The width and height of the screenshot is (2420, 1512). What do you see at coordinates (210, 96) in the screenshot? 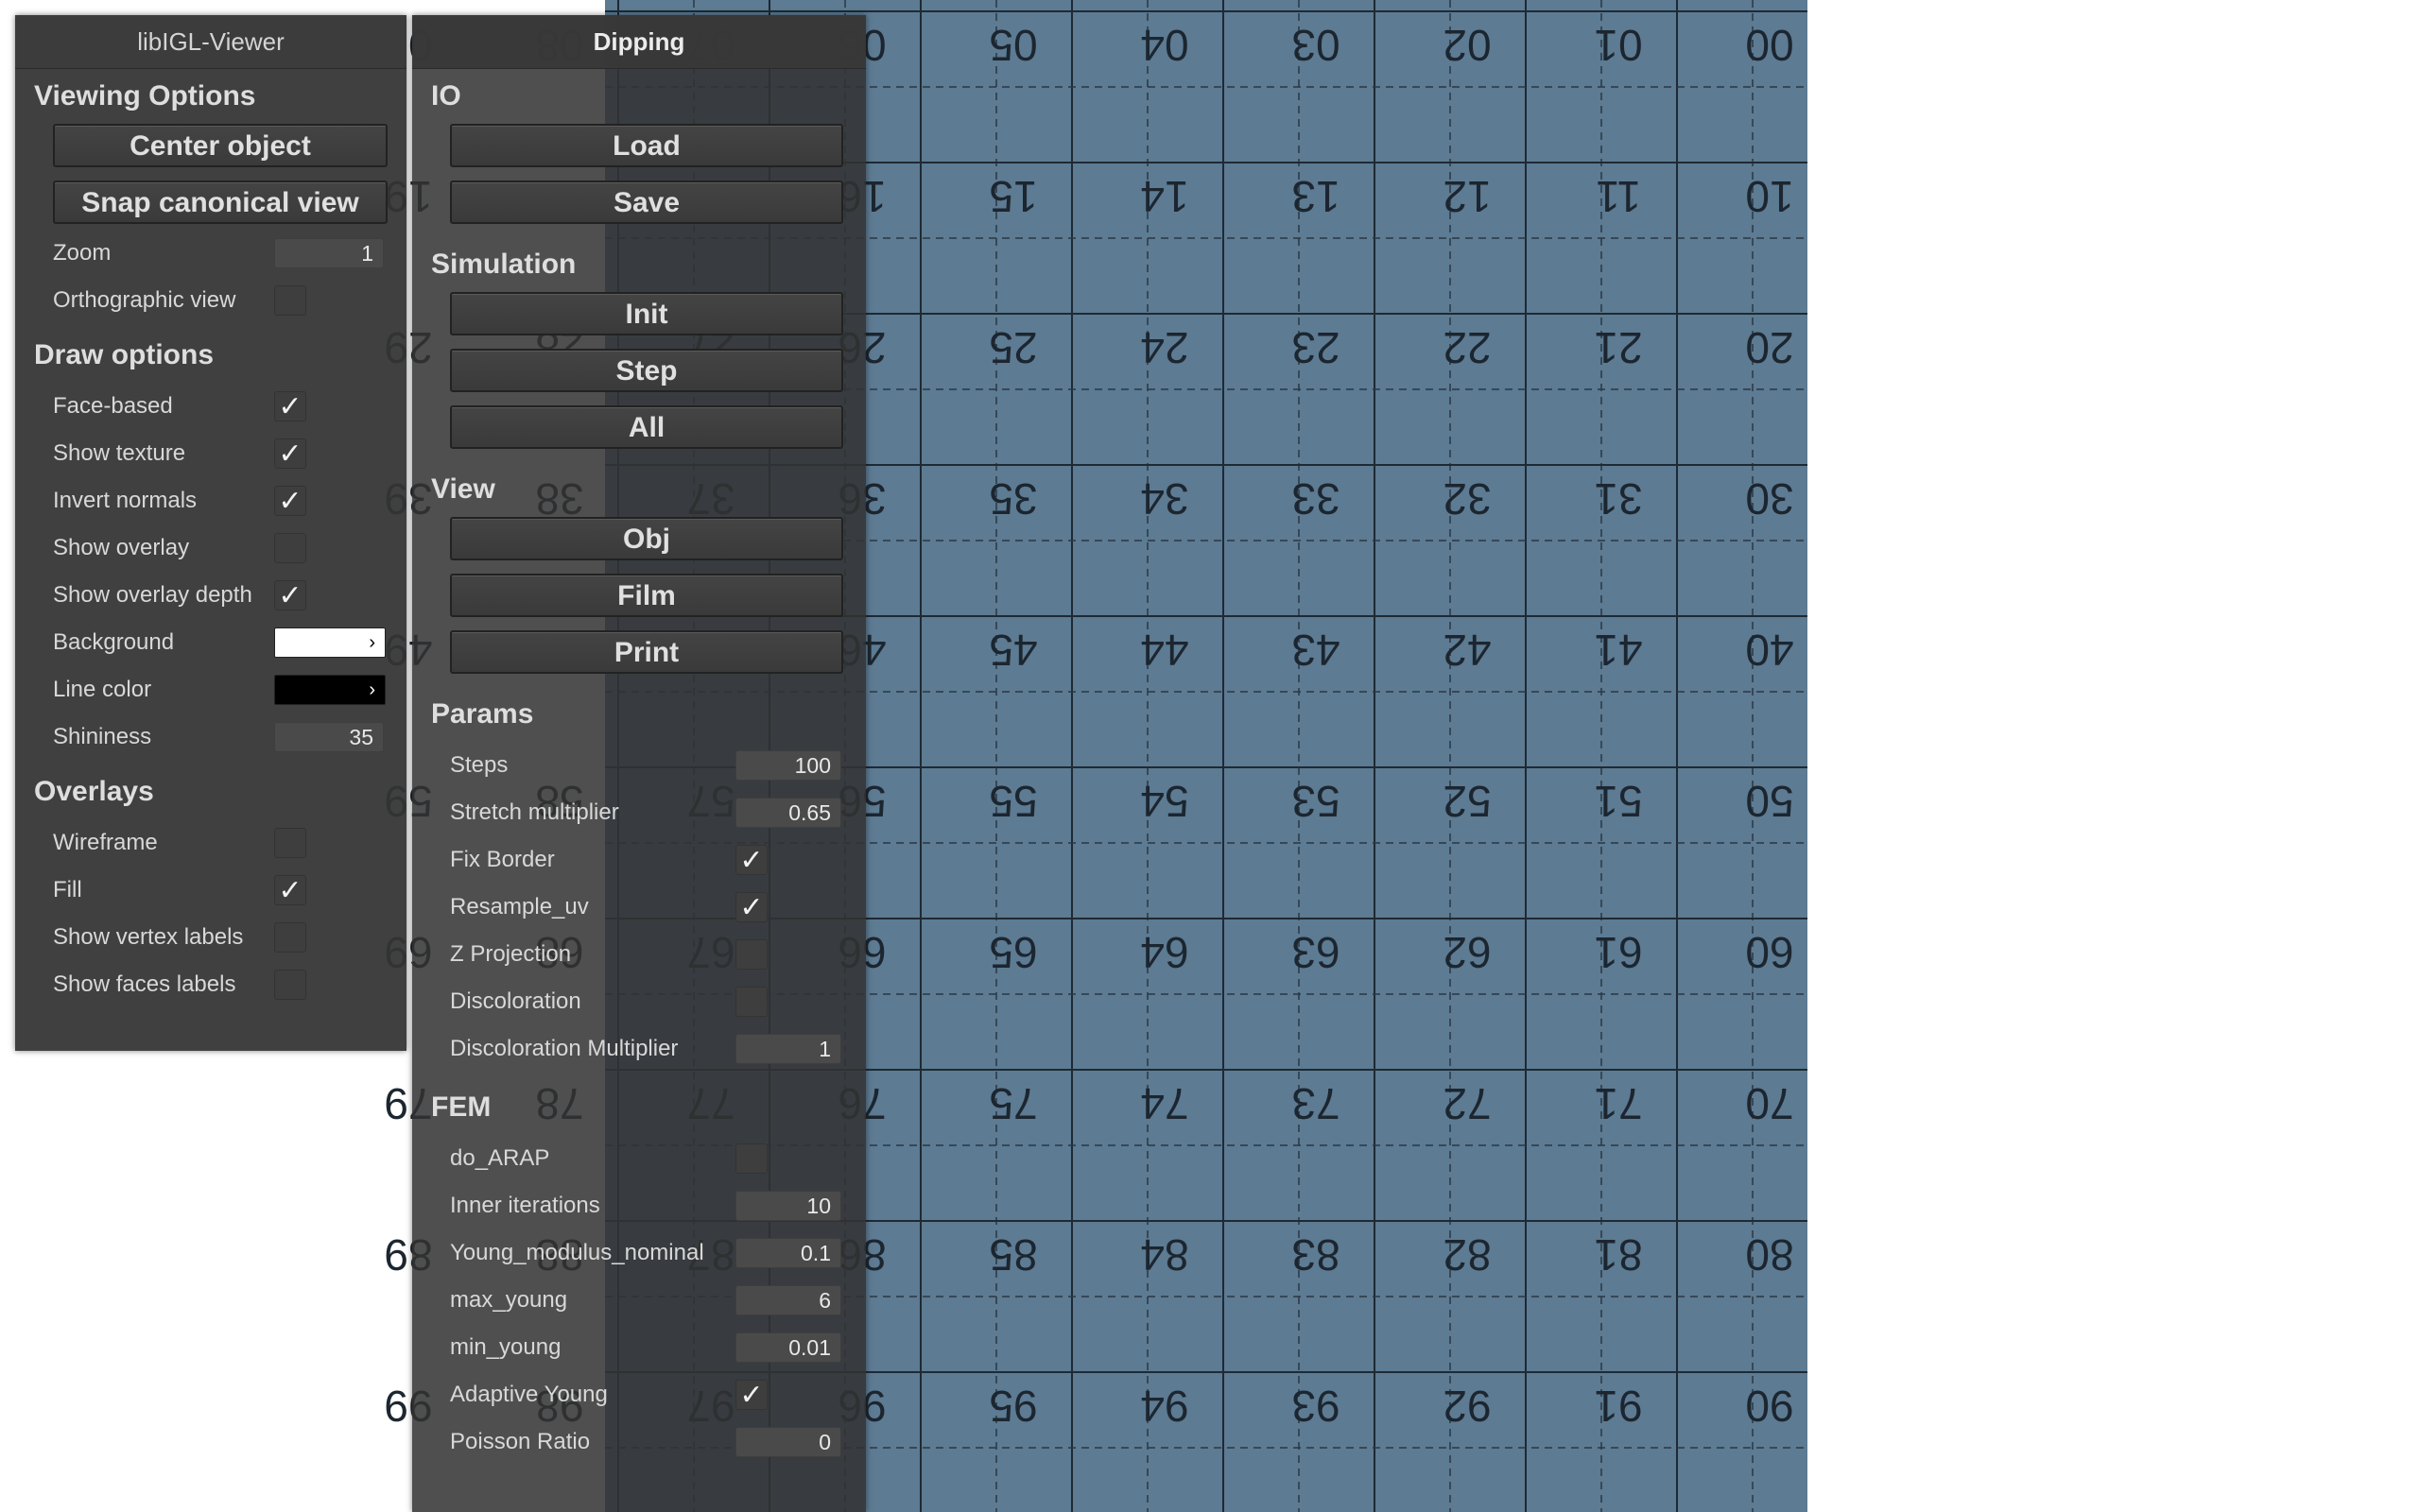
I see `section-viewing-options: Viewing Options` at bounding box center [210, 96].